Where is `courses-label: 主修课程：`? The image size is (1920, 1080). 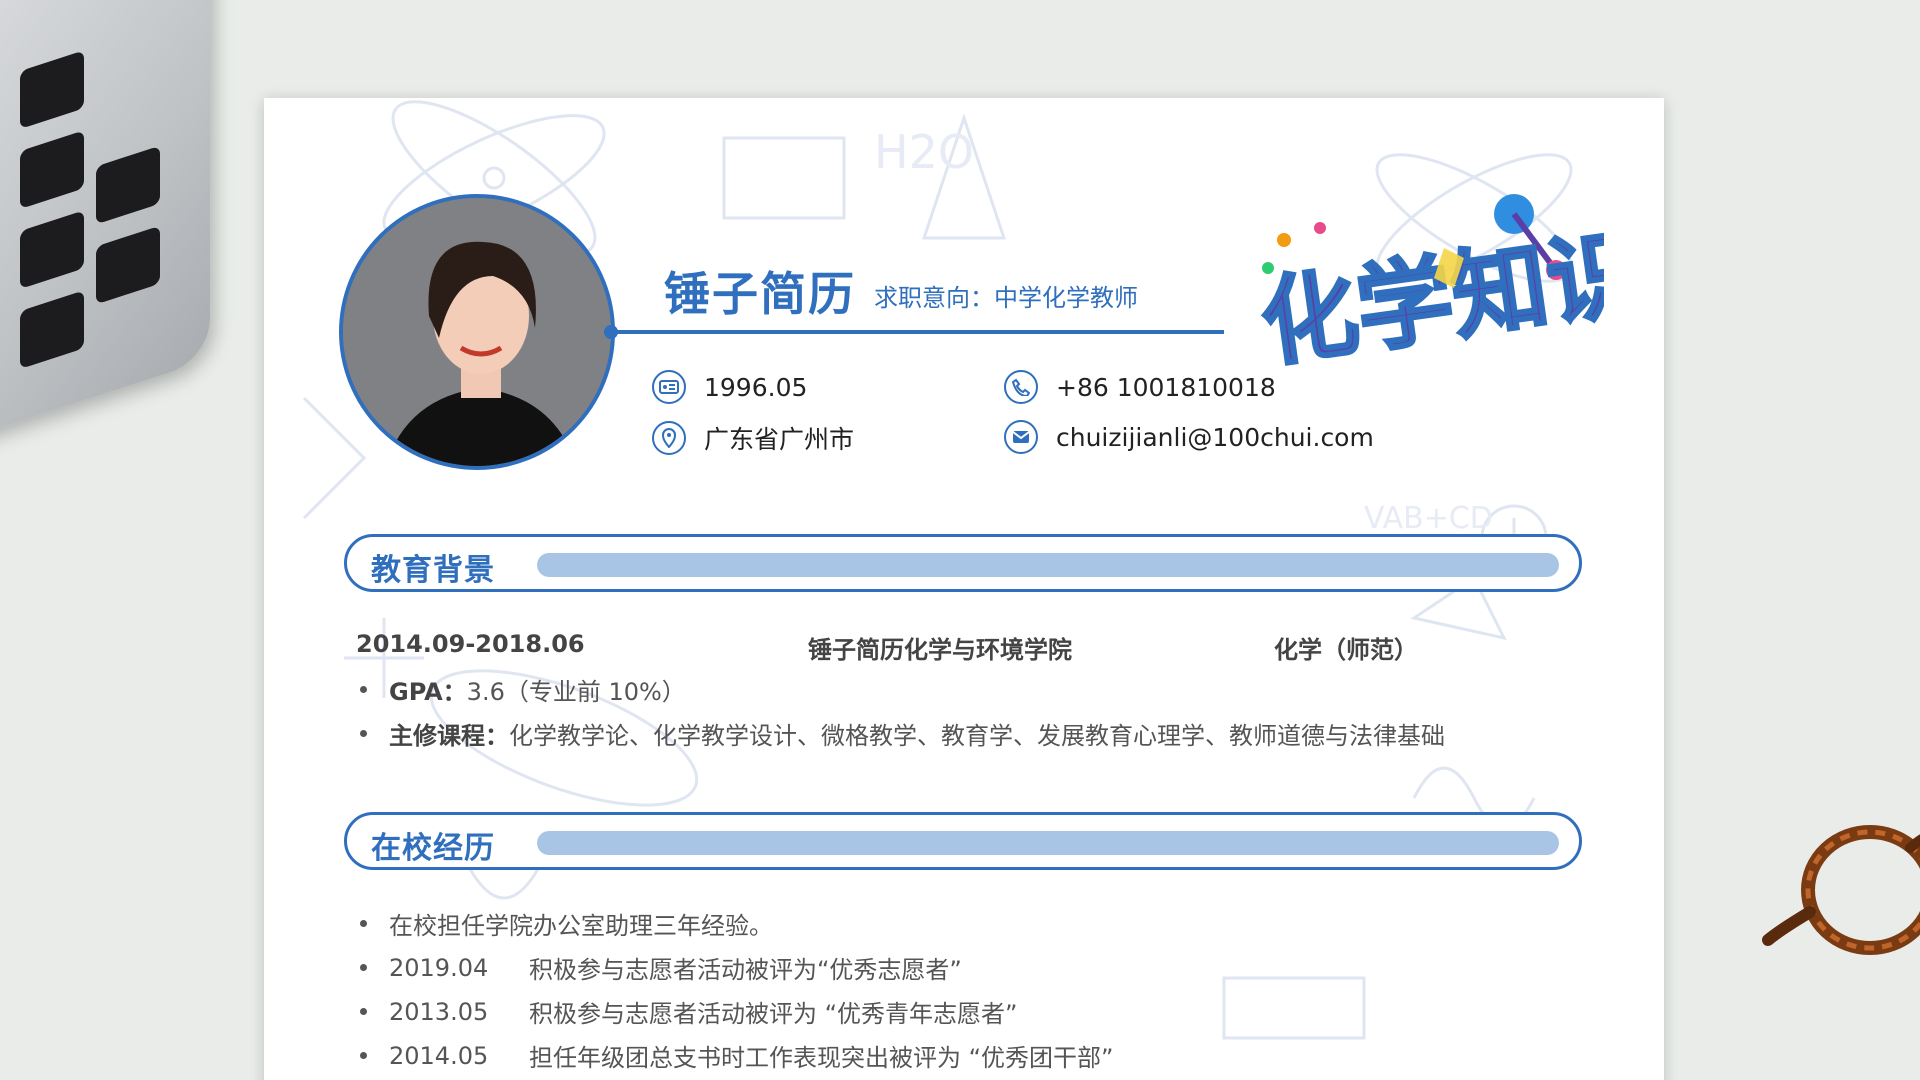
courses-label: 主修课程： is located at coordinates (449, 736).